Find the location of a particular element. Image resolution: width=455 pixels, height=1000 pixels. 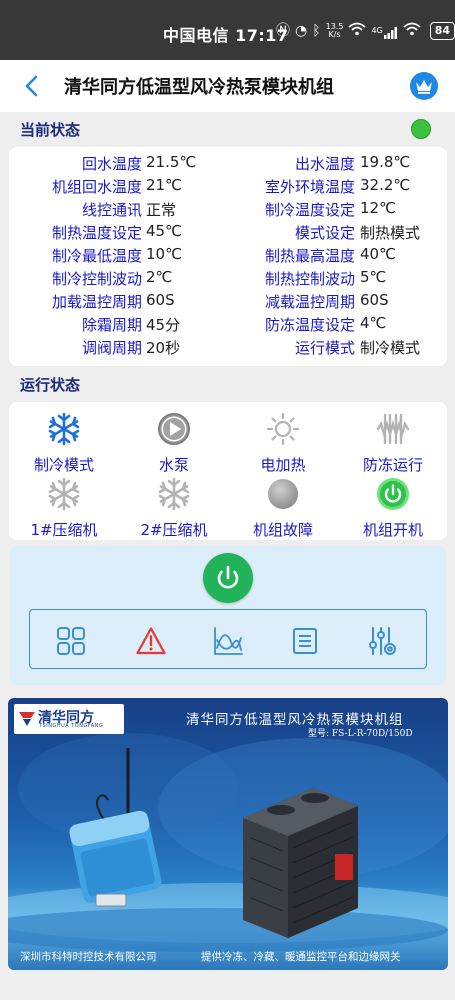

status-value: 32.2℃ is located at coordinates (385, 185).